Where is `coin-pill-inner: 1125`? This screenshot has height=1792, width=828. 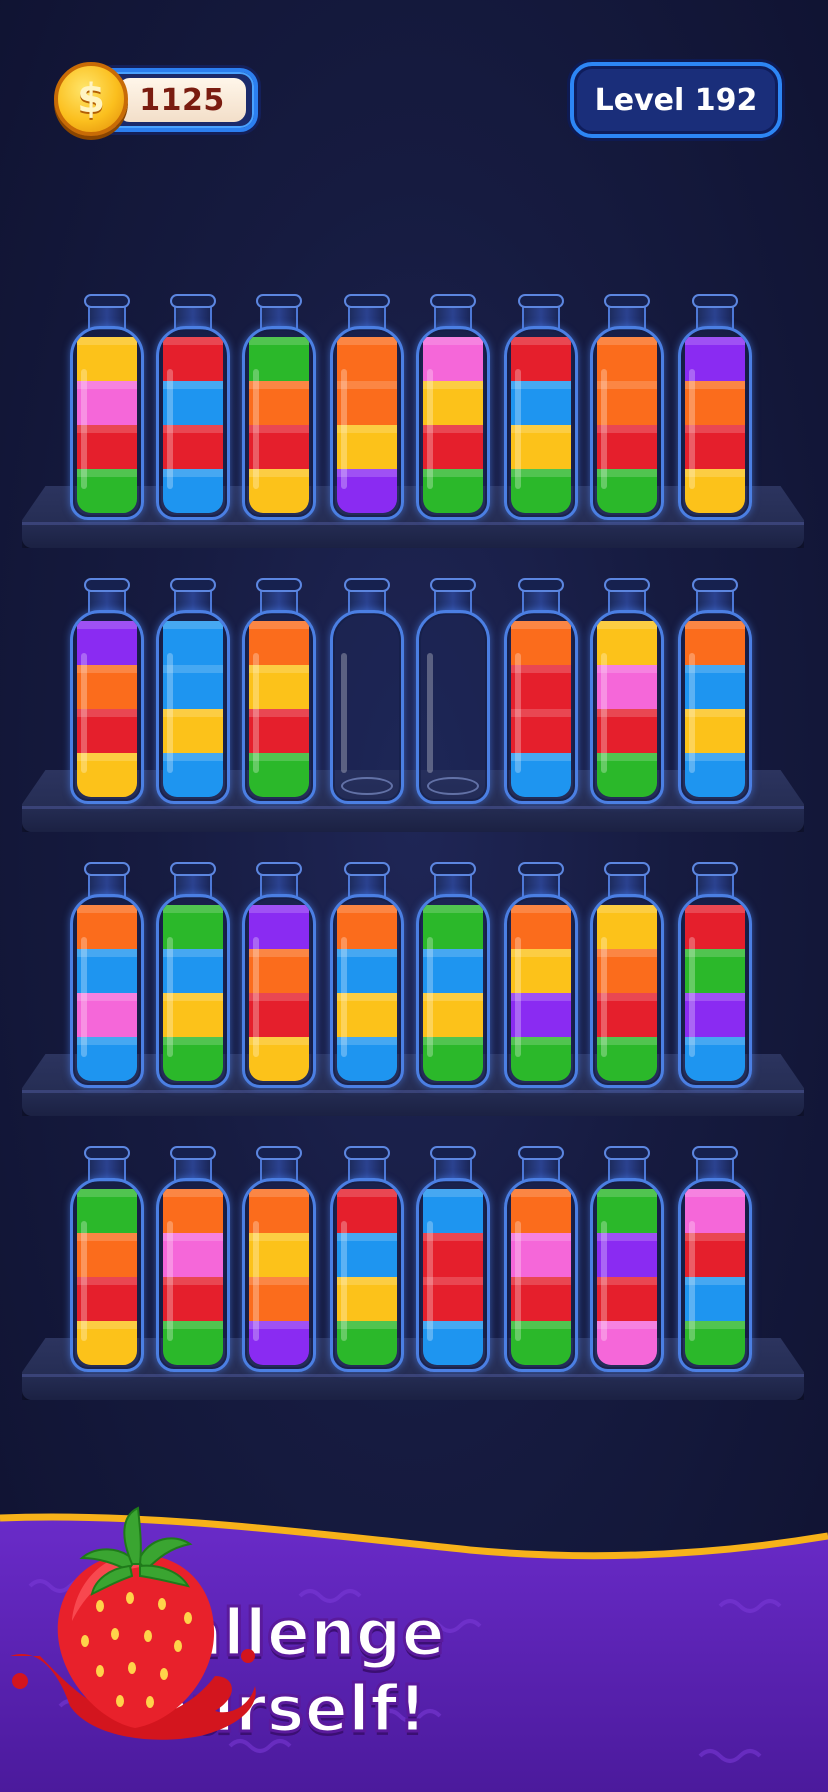 coin-pill-inner: 1125 is located at coordinates (182, 100).